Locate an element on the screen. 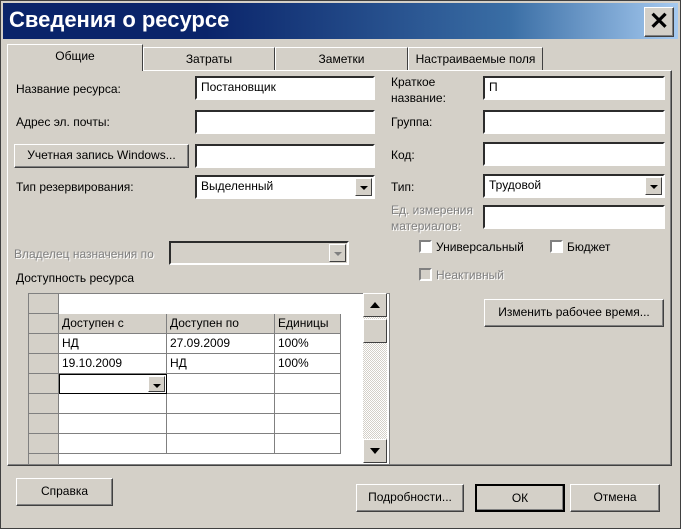 The image size is (681, 529). tab-costs-label: Затраты is located at coordinates (209, 59).